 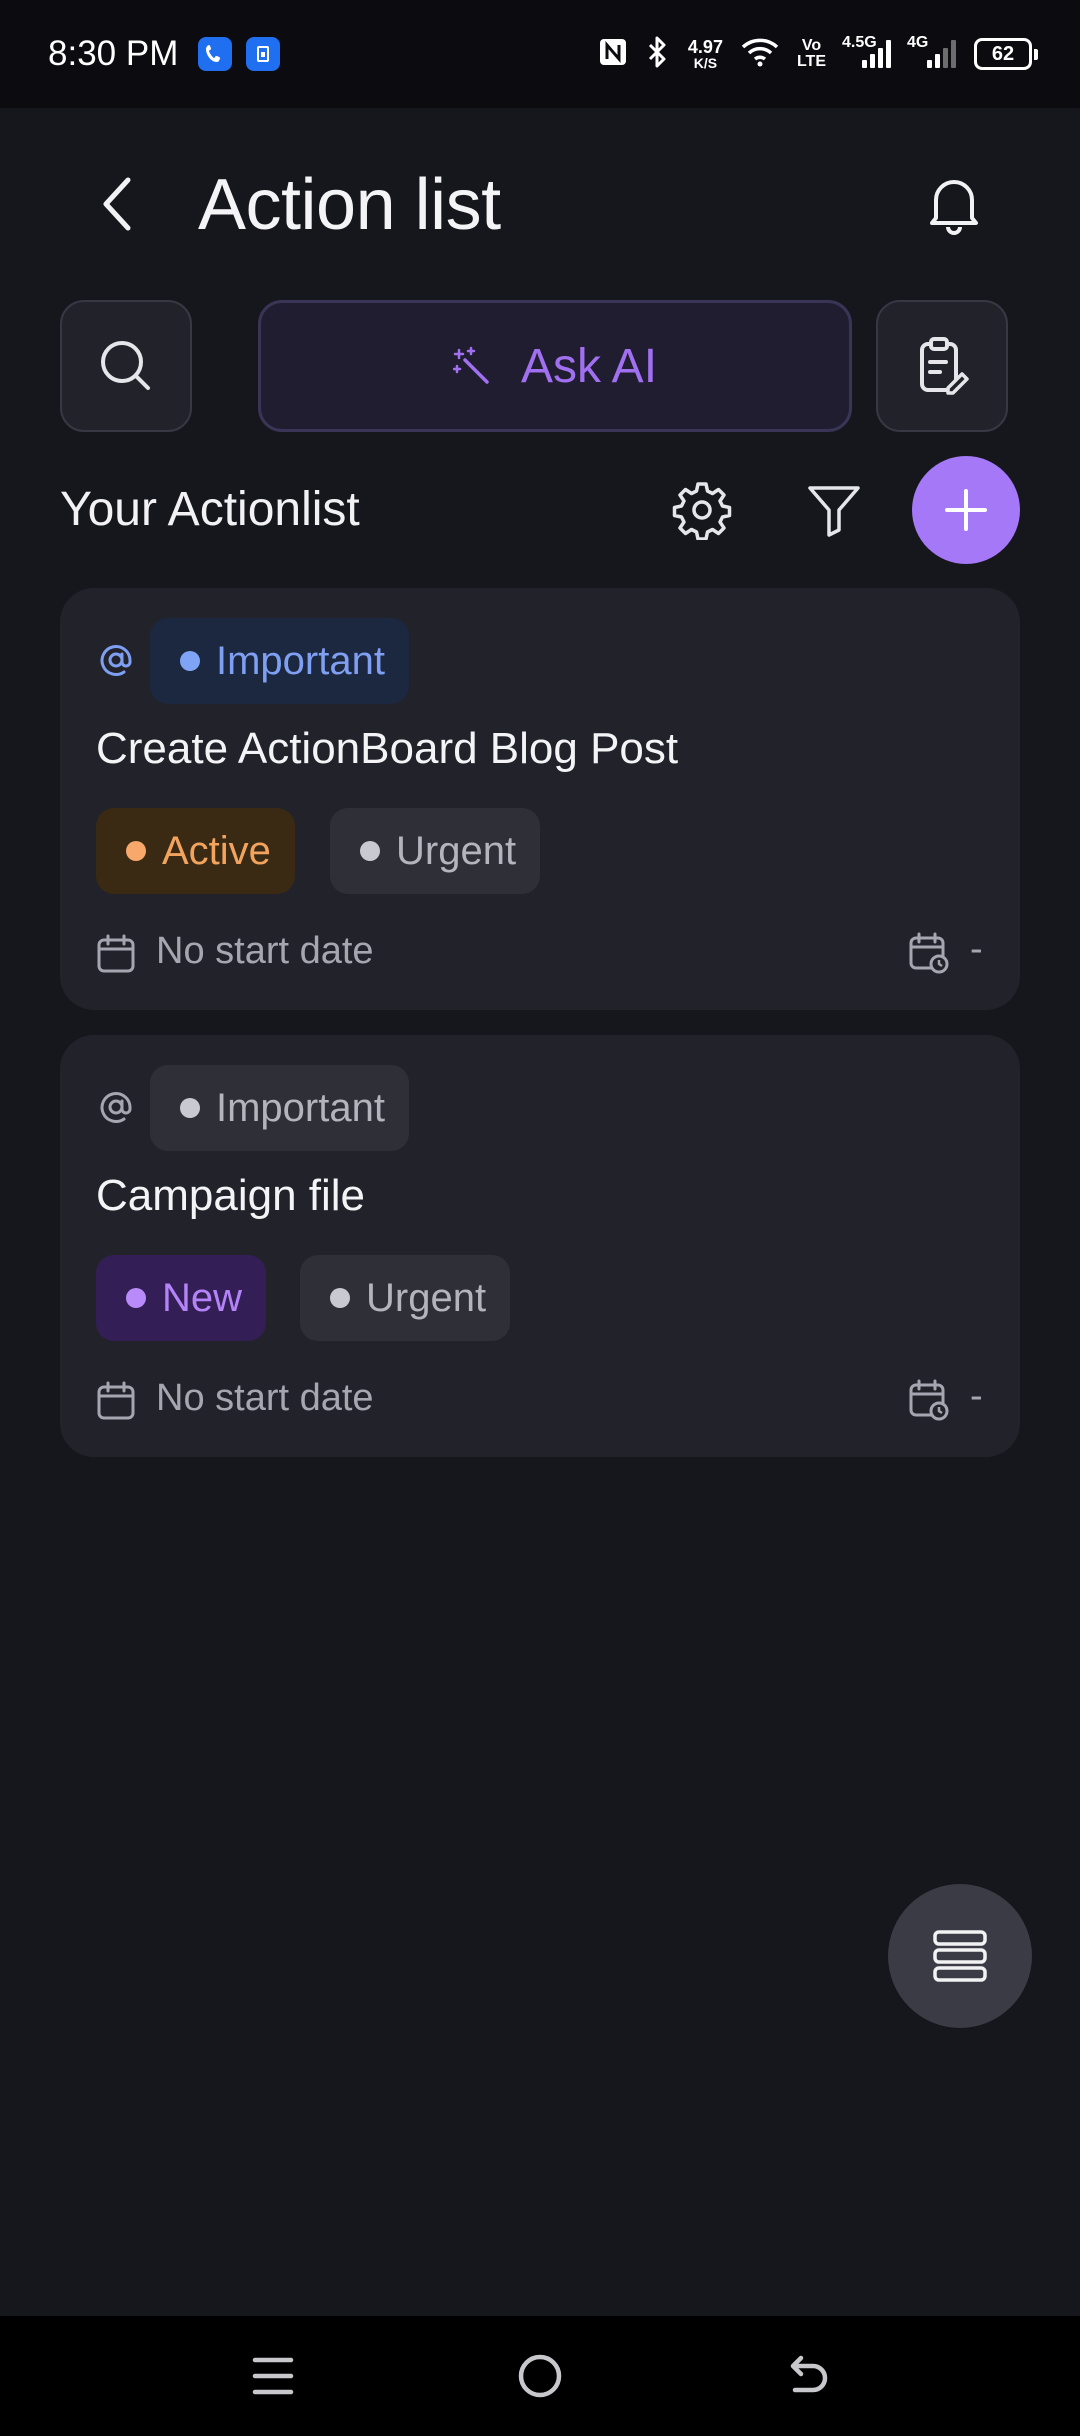 I want to click on back-arrow-icon, so click(x=808, y=2374).